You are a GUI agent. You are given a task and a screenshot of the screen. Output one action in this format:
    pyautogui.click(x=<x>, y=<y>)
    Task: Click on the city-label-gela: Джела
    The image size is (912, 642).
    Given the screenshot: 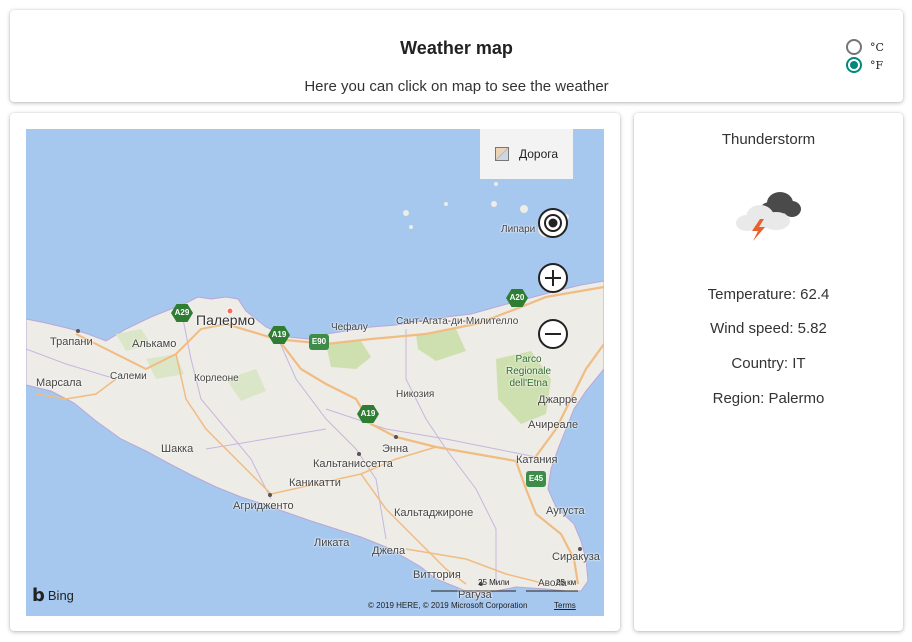 What is the action you would take?
    pyautogui.click(x=389, y=551)
    